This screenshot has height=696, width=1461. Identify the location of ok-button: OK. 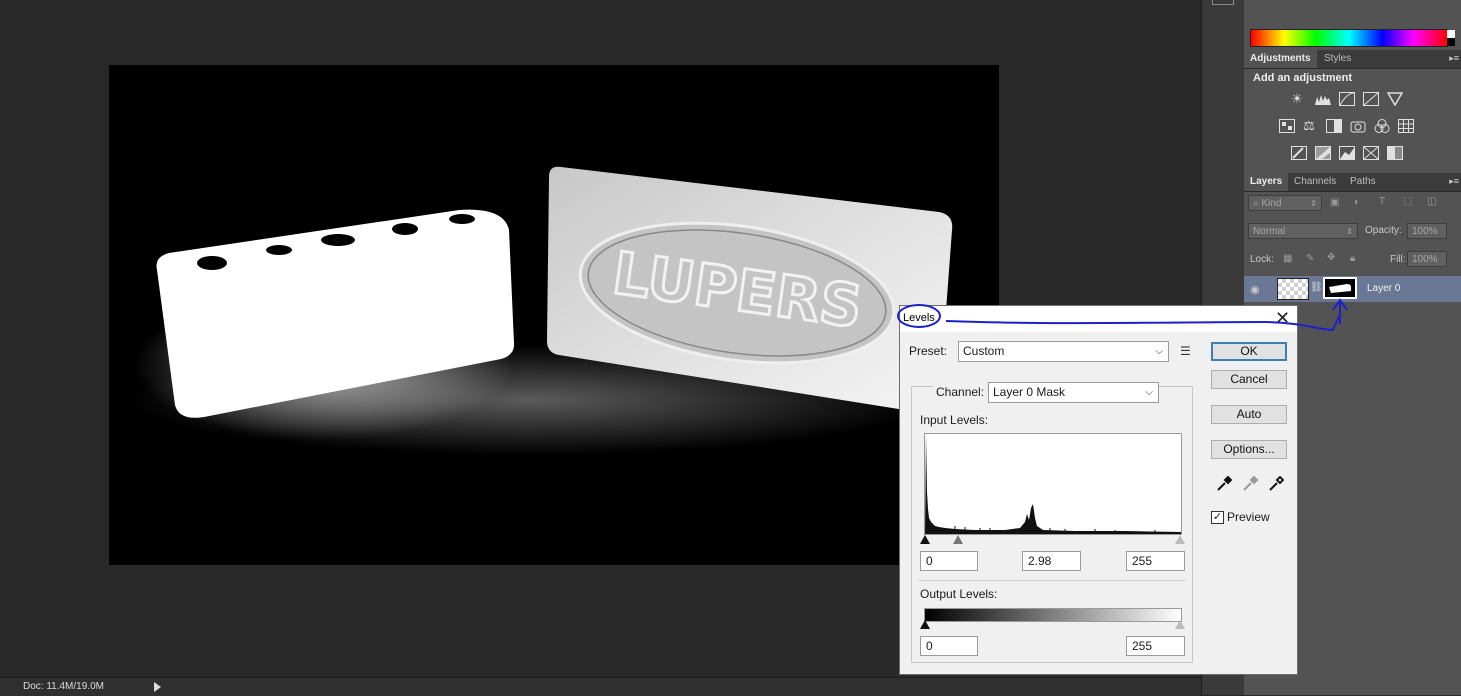
(1249, 351).